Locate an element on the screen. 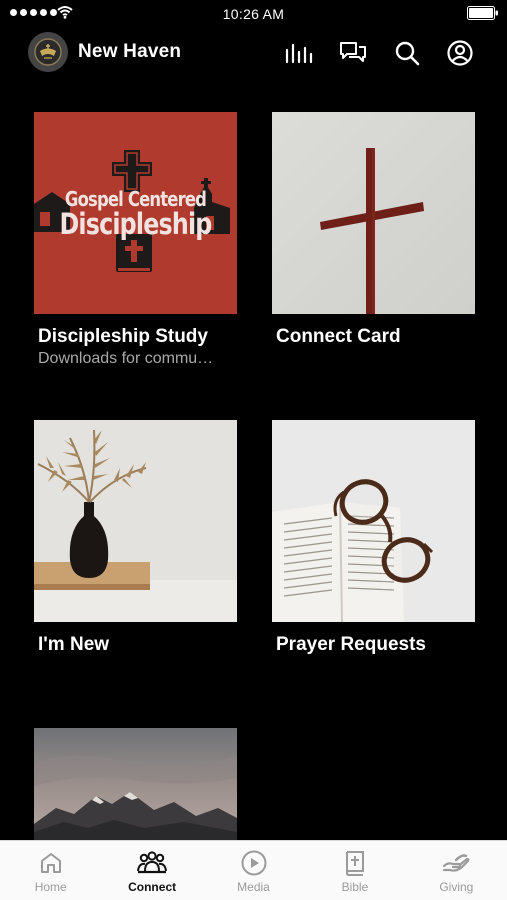 This screenshot has width=507, height=900. play-icon is located at coordinates (254, 863).